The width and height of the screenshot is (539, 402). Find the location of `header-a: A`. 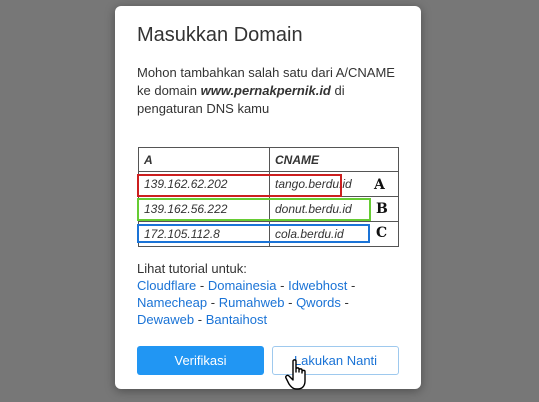

header-a: A is located at coordinates (204, 159).